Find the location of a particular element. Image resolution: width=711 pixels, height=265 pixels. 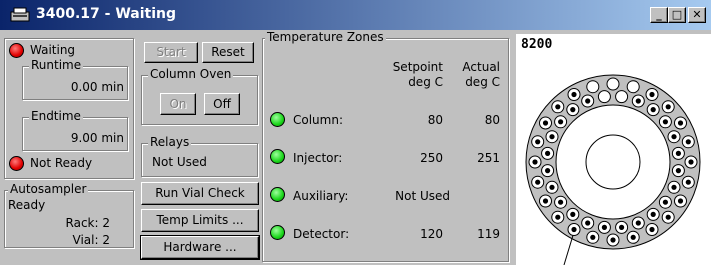

zone-name: Injector: is located at coordinates (318, 158).